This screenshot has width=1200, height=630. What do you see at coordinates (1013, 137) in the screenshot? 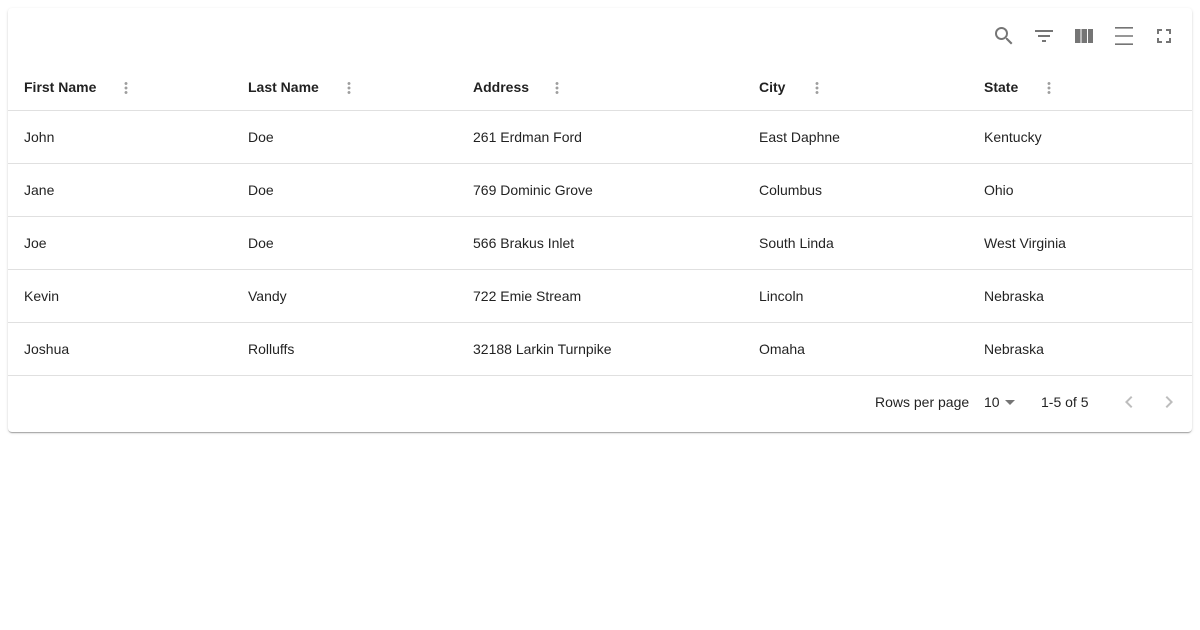
I see `cell-state: Kentucky` at bounding box center [1013, 137].